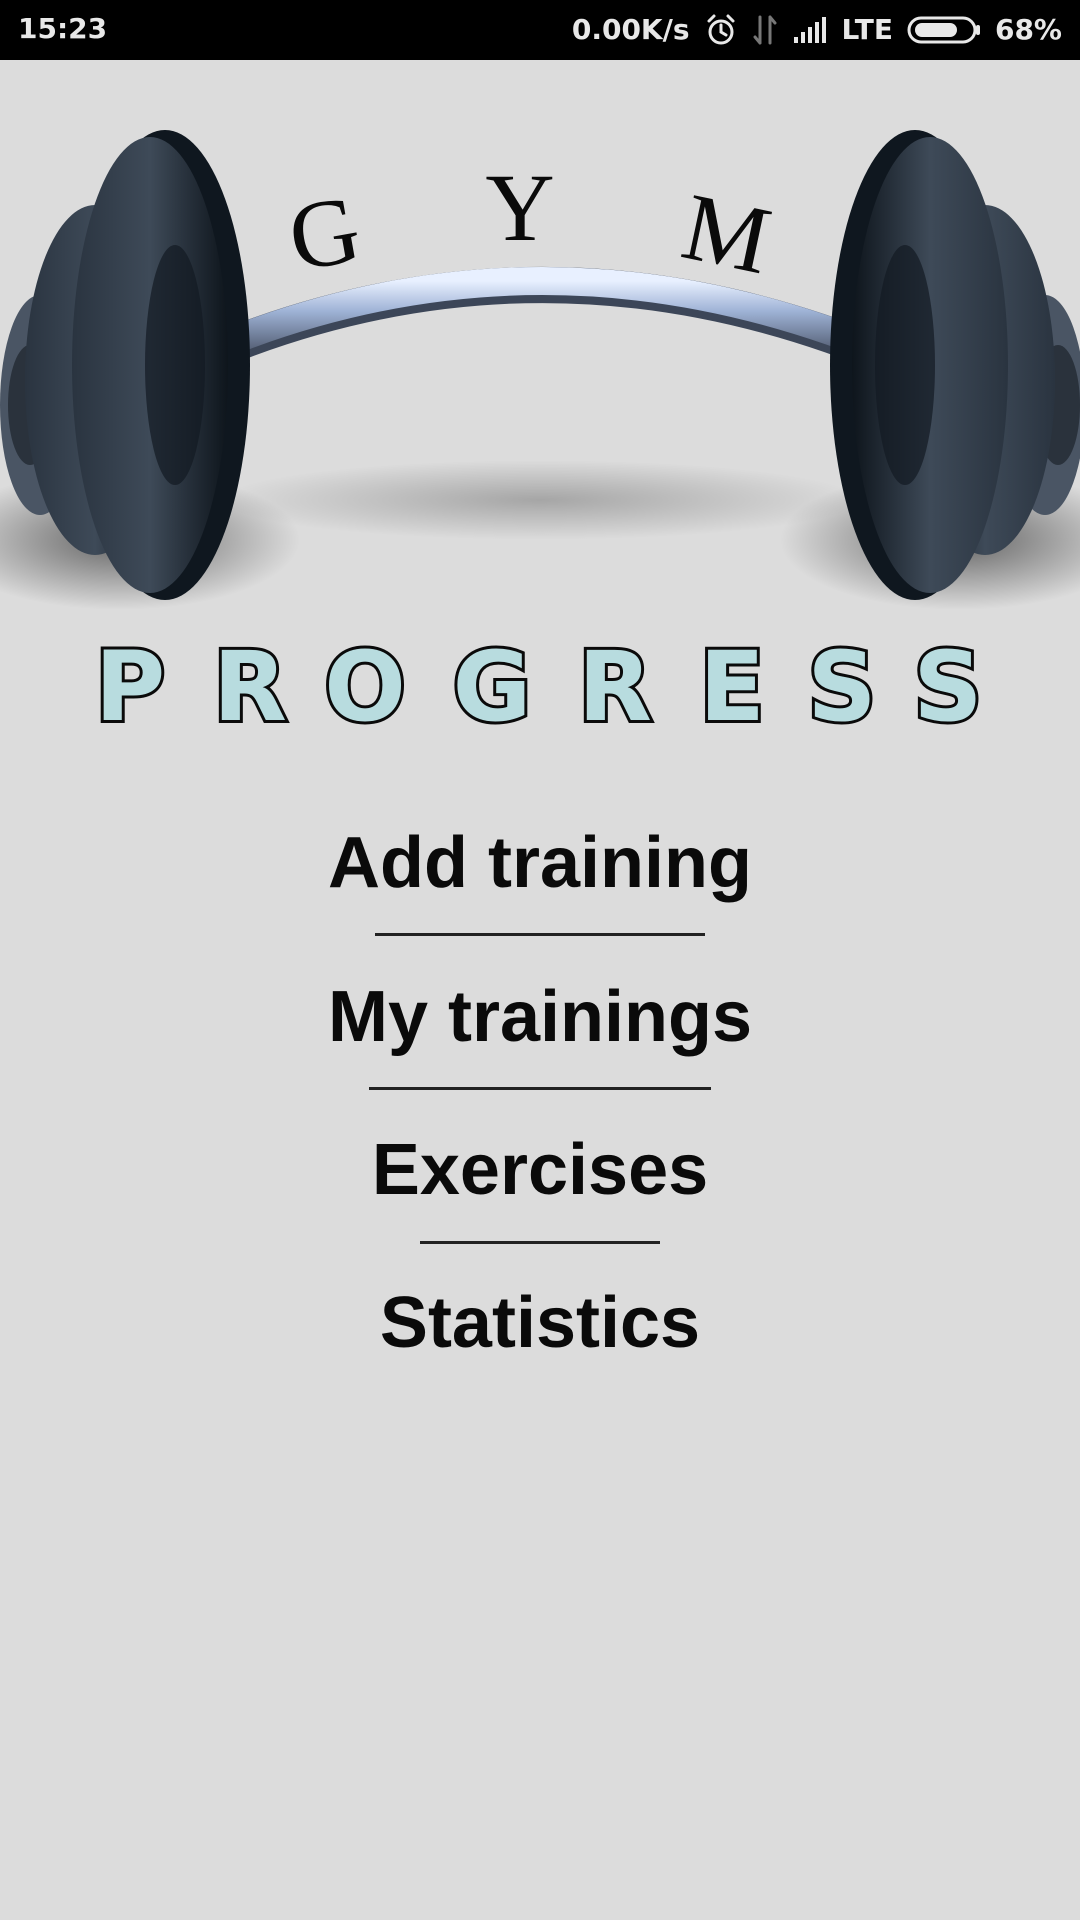  Describe the element at coordinates (721, 30) in the screenshot. I see `alarm-icon` at that location.